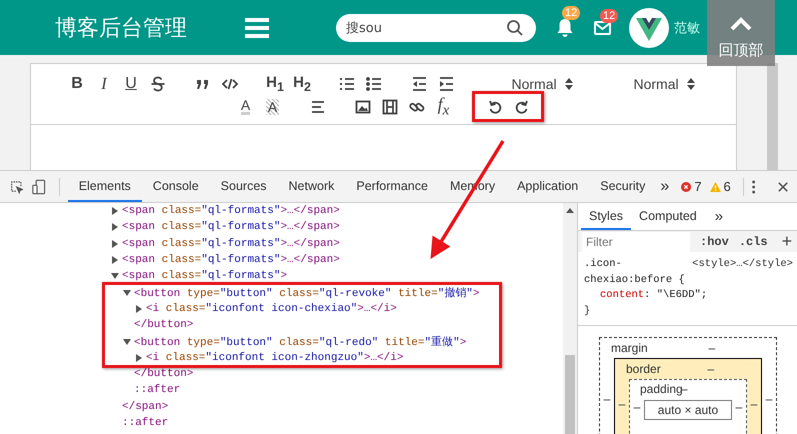  What do you see at coordinates (753, 186) in the screenshot?
I see `kebab-menu-icon` at bounding box center [753, 186].